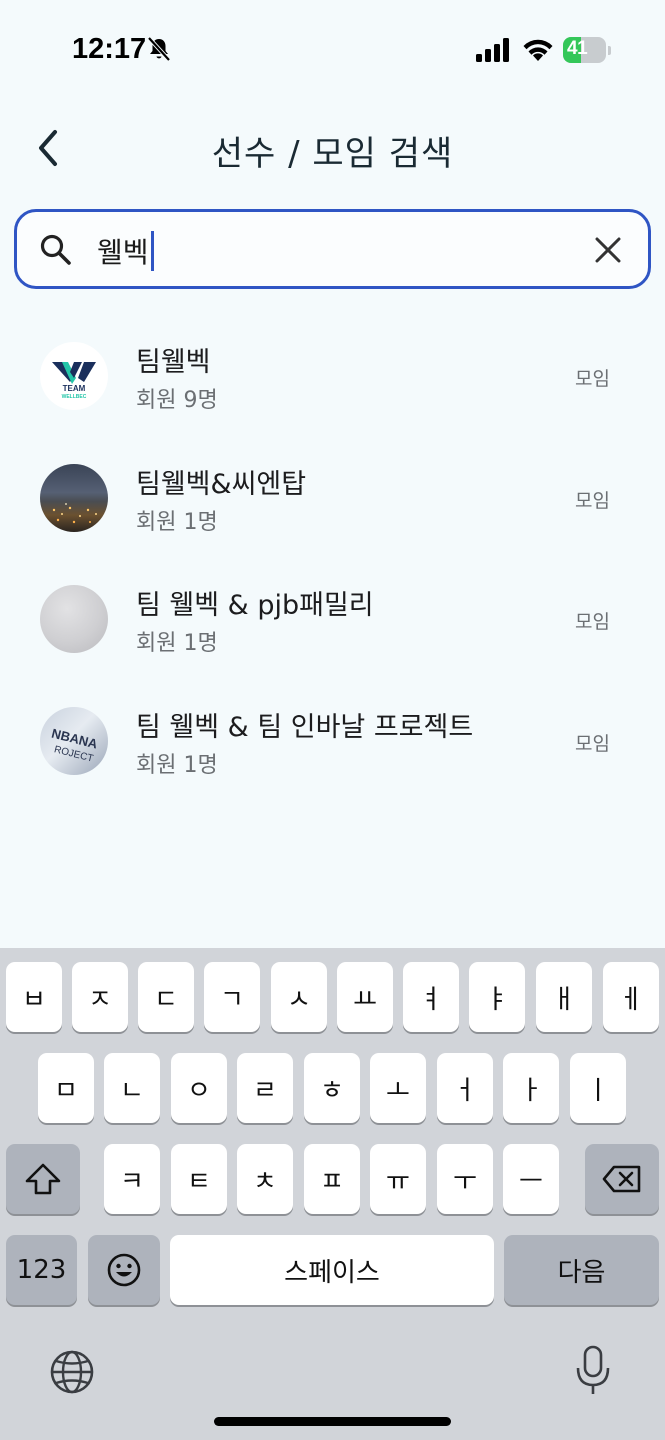  I want to click on key-label: ㅍ, so click(332, 1181).